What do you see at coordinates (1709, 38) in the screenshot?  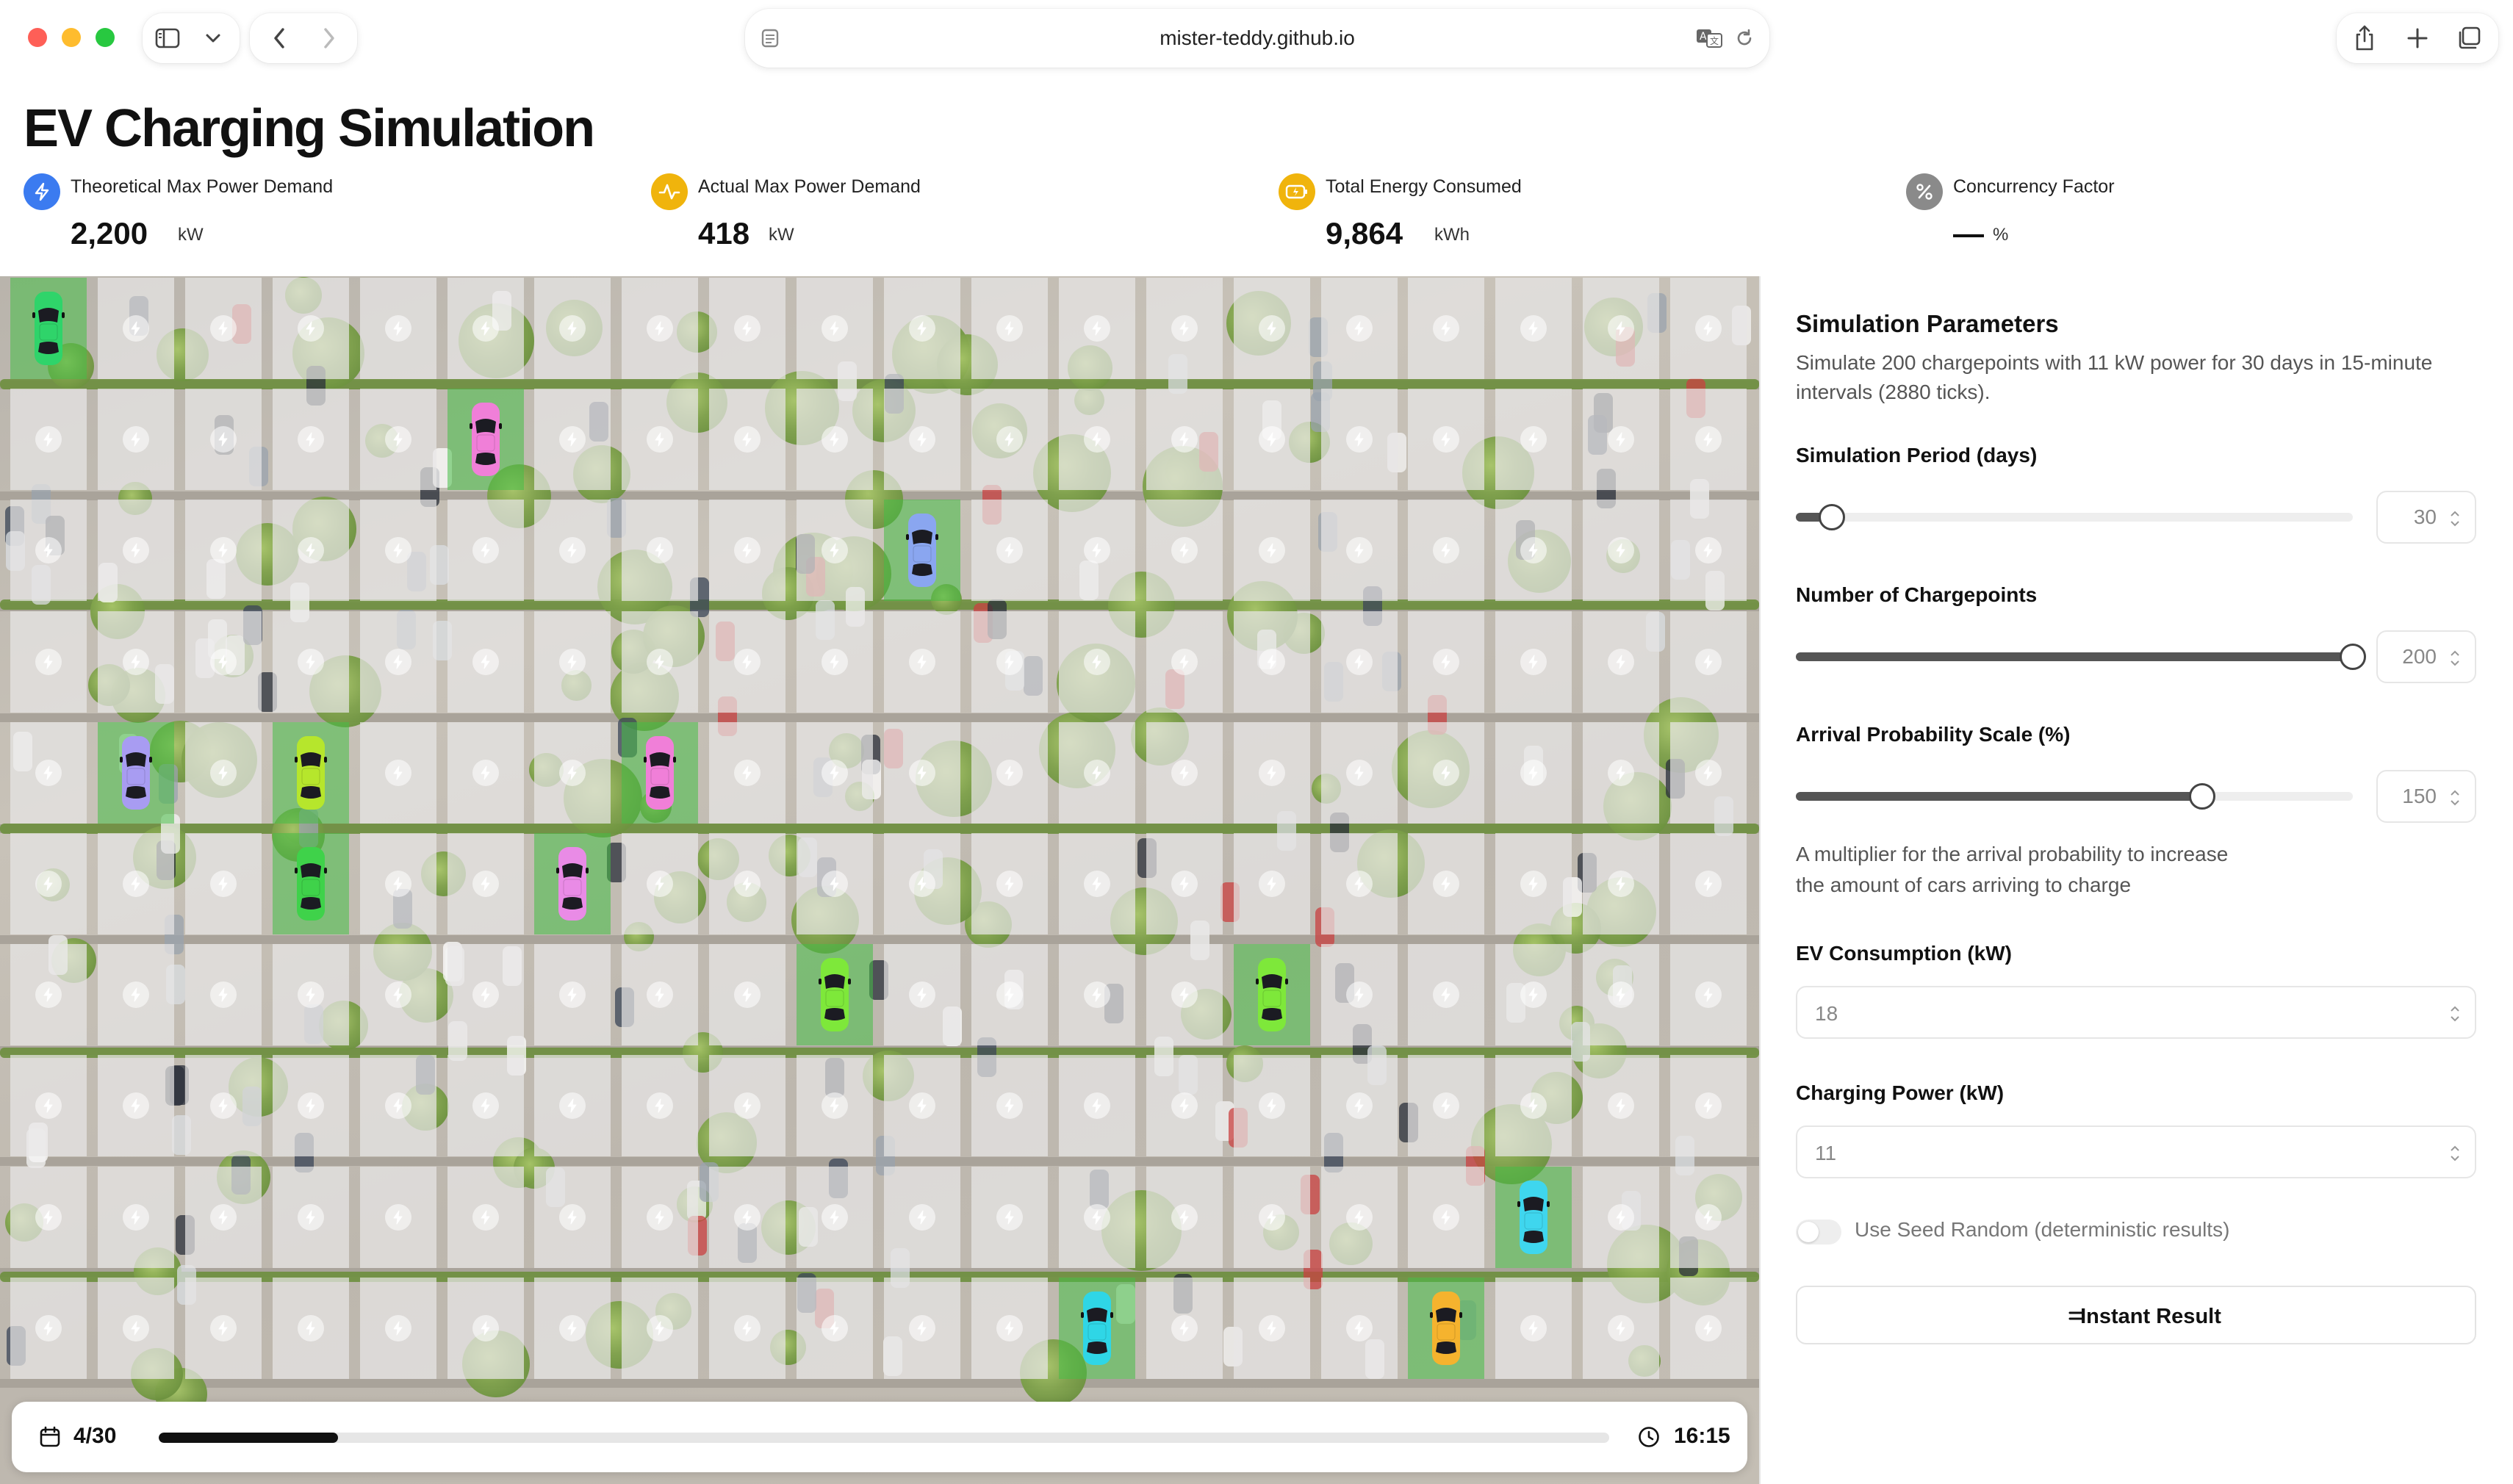 I see `translate-icon: A文` at bounding box center [1709, 38].